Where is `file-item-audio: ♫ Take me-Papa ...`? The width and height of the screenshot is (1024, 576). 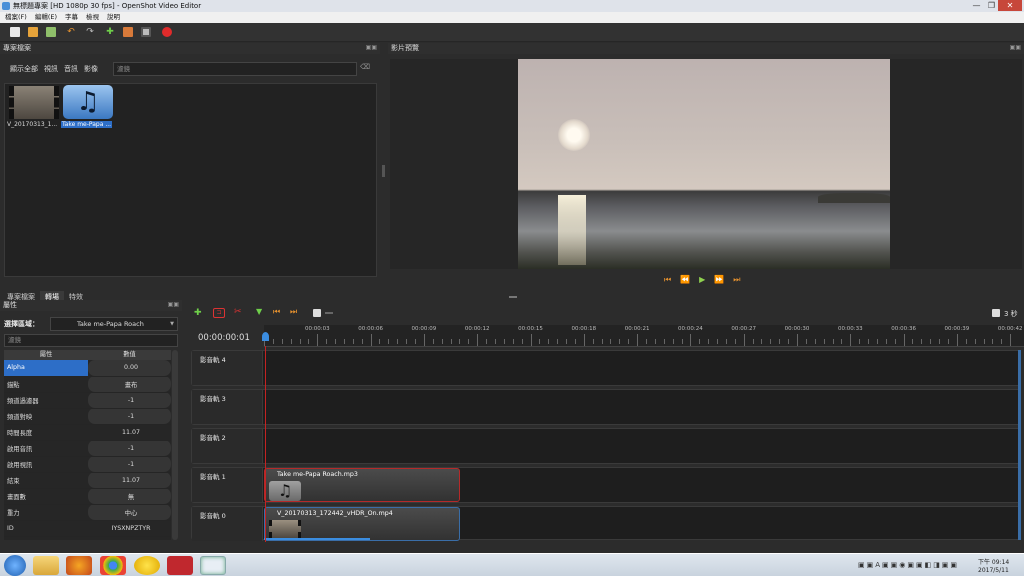
file-item-audio: ♫ Take me-Papa ... is located at coordinates (89, 106).